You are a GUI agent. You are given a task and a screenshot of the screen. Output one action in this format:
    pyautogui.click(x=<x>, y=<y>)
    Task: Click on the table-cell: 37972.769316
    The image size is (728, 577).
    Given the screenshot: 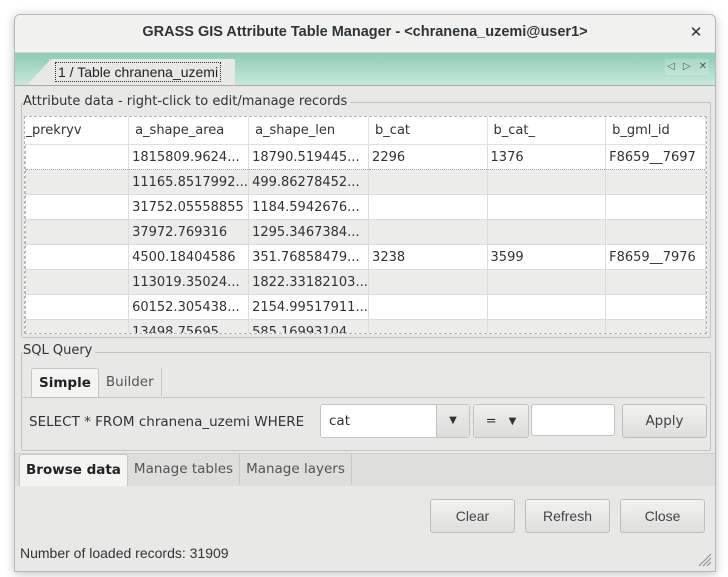 What is the action you would take?
    pyautogui.click(x=189, y=232)
    